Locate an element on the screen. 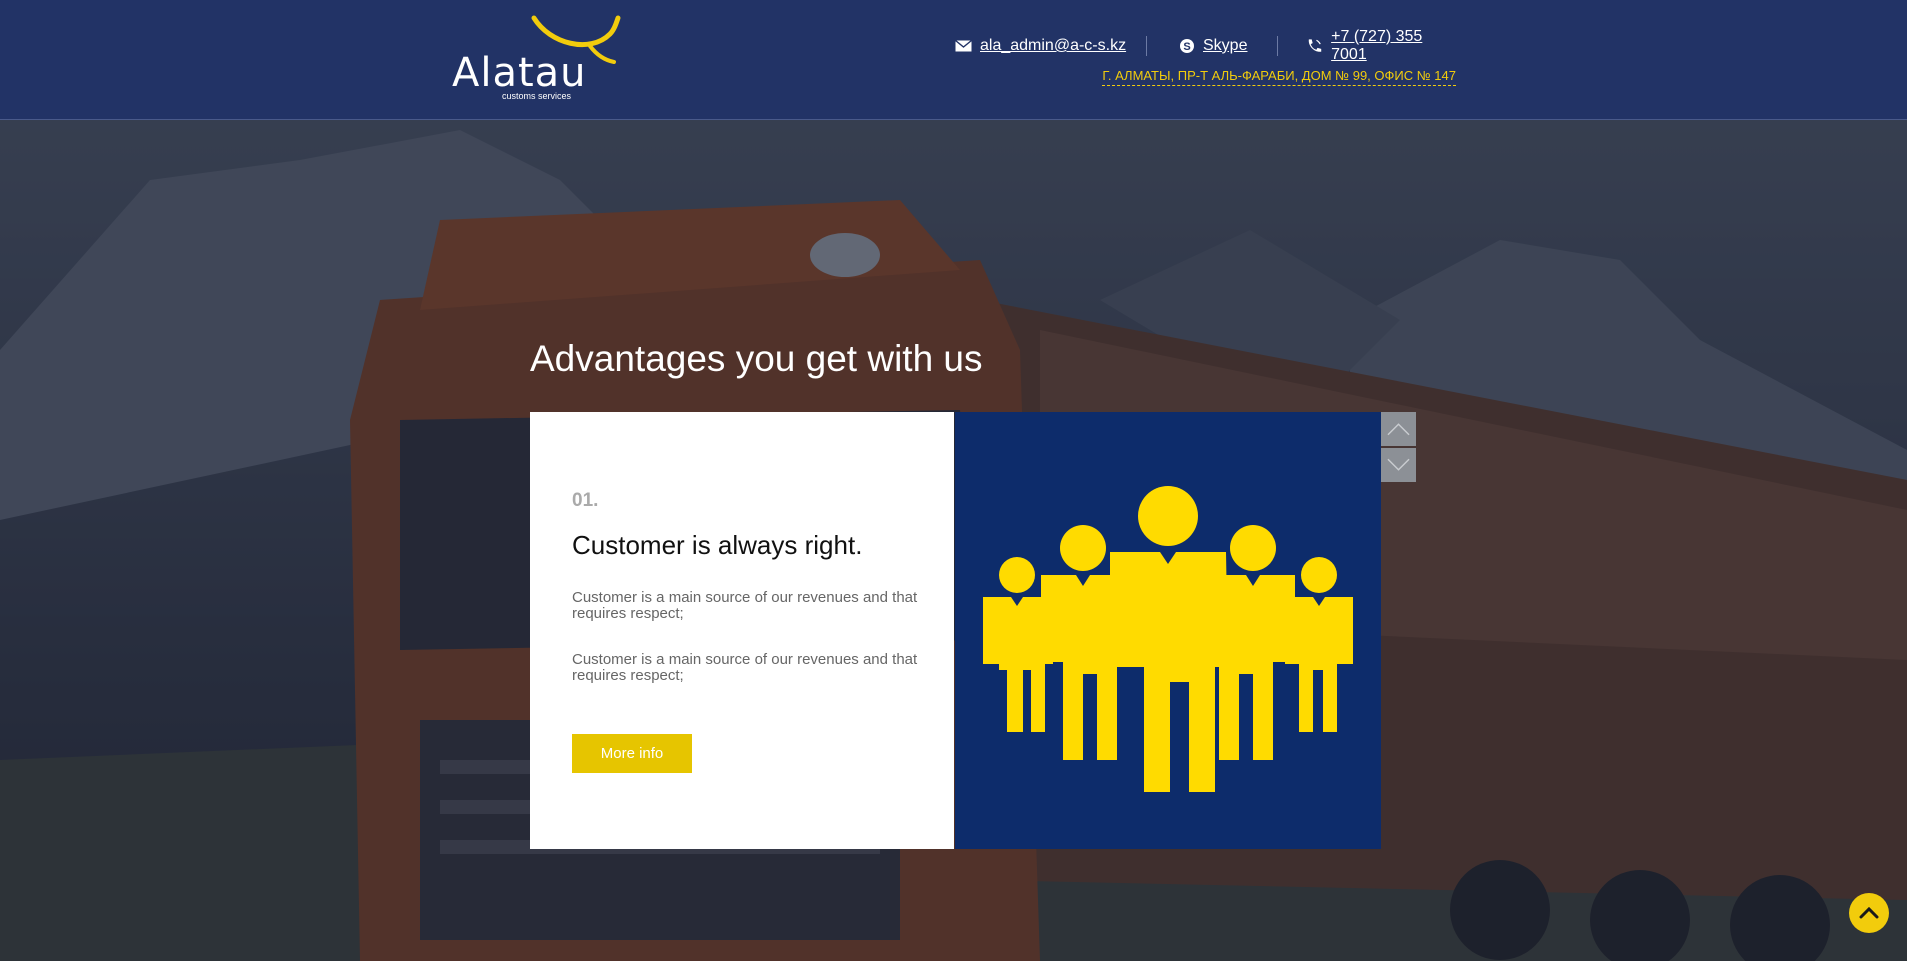  slider-prev-button is located at coordinates (1398, 429).